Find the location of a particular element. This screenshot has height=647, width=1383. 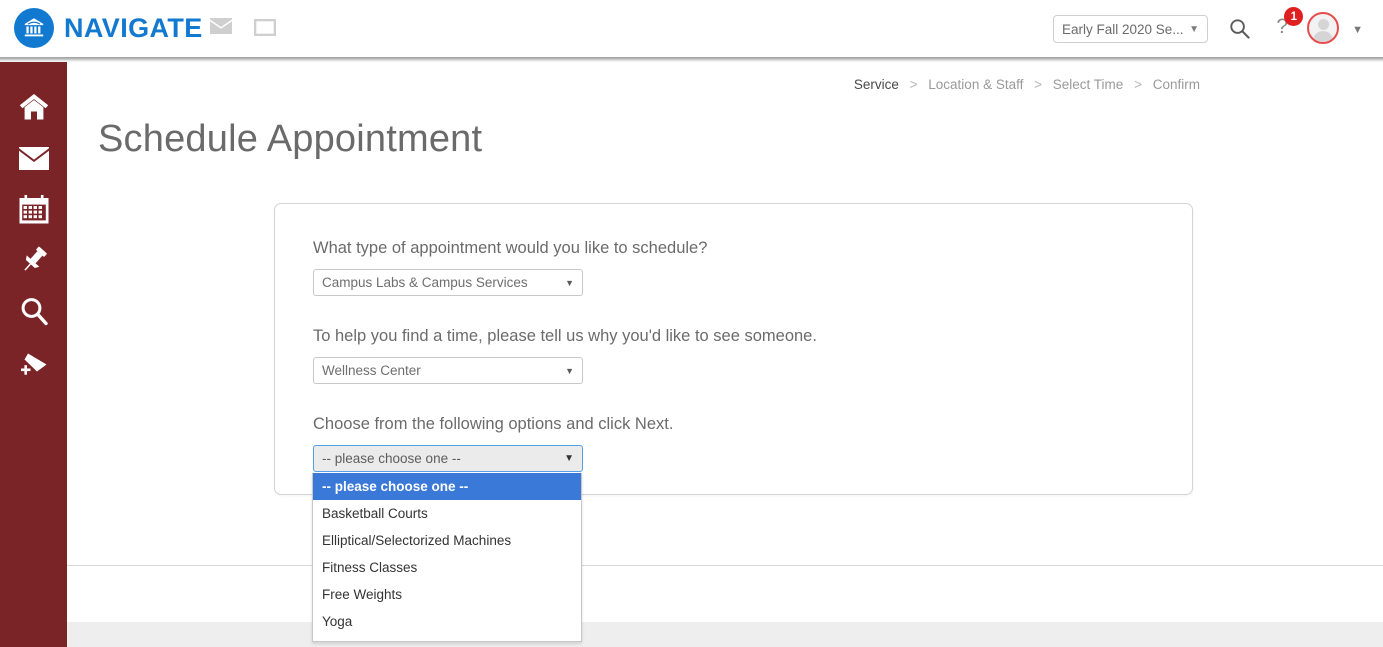

magnifier-icon is located at coordinates (34, 313).